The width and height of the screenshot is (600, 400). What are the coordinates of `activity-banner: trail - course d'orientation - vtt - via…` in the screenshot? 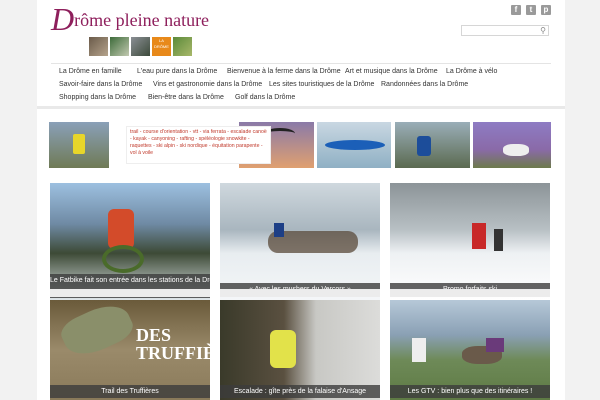 It's located at (300, 145).